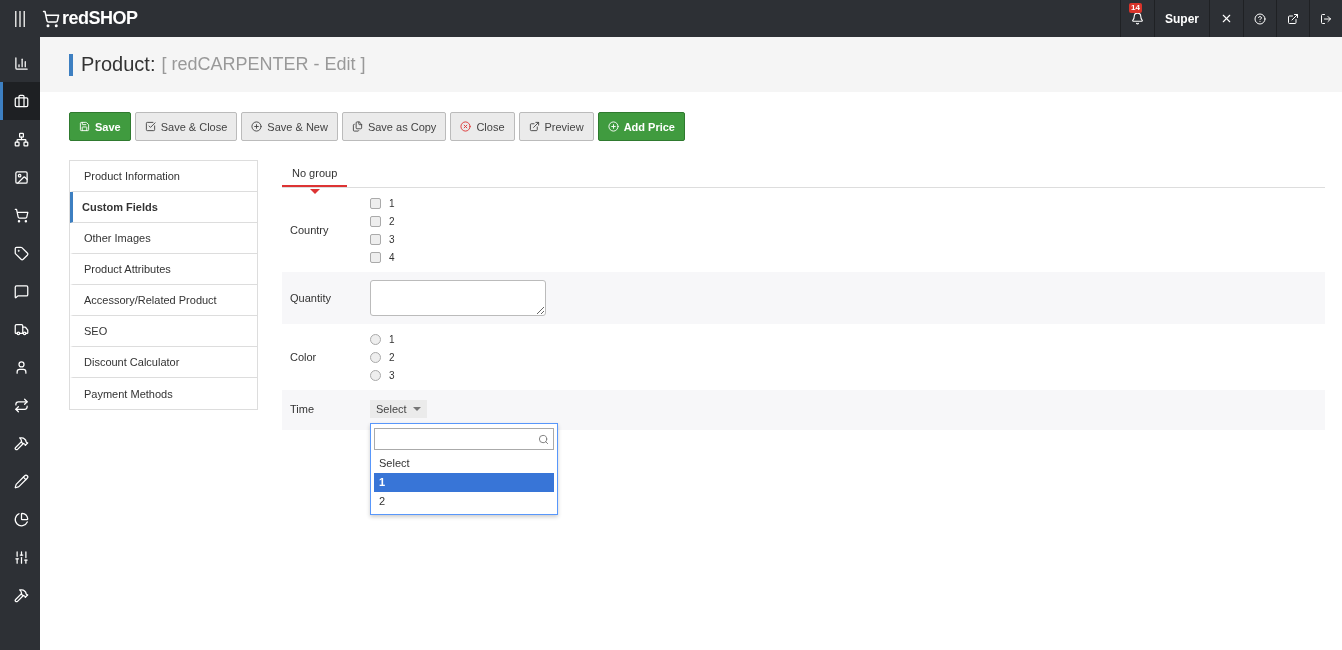 Image resolution: width=1342 pixels, height=650 pixels. Describe the element at coordinates (466, 126) in the screenshot. I see `close-icon` at that location.